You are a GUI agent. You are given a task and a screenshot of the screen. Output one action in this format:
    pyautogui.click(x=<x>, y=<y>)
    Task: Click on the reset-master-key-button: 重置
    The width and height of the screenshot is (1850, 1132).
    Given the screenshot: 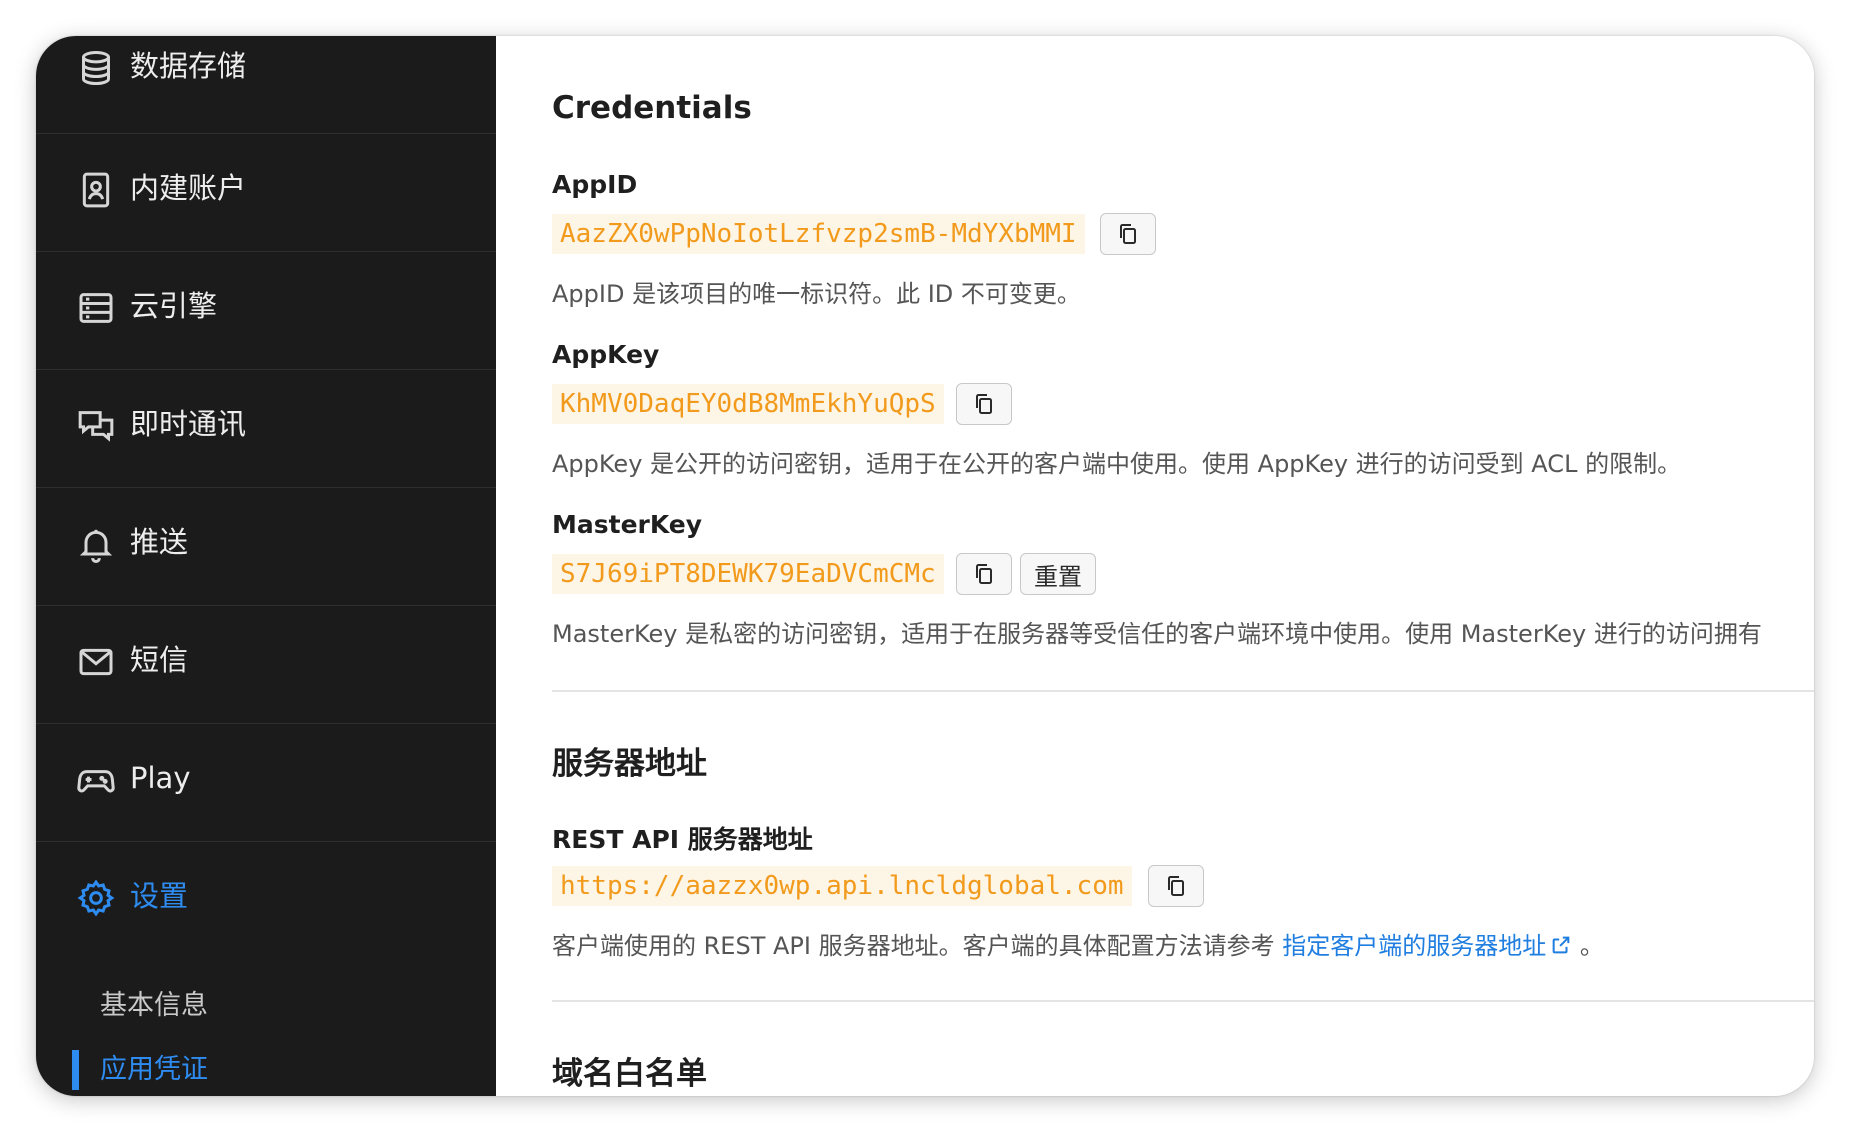 What is the action you would take?
    pyautogui.click(x=1058, y=574)
    